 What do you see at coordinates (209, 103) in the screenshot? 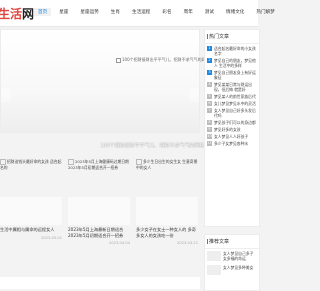
I see `rank-number: 6` at bounding box center [209, 103].